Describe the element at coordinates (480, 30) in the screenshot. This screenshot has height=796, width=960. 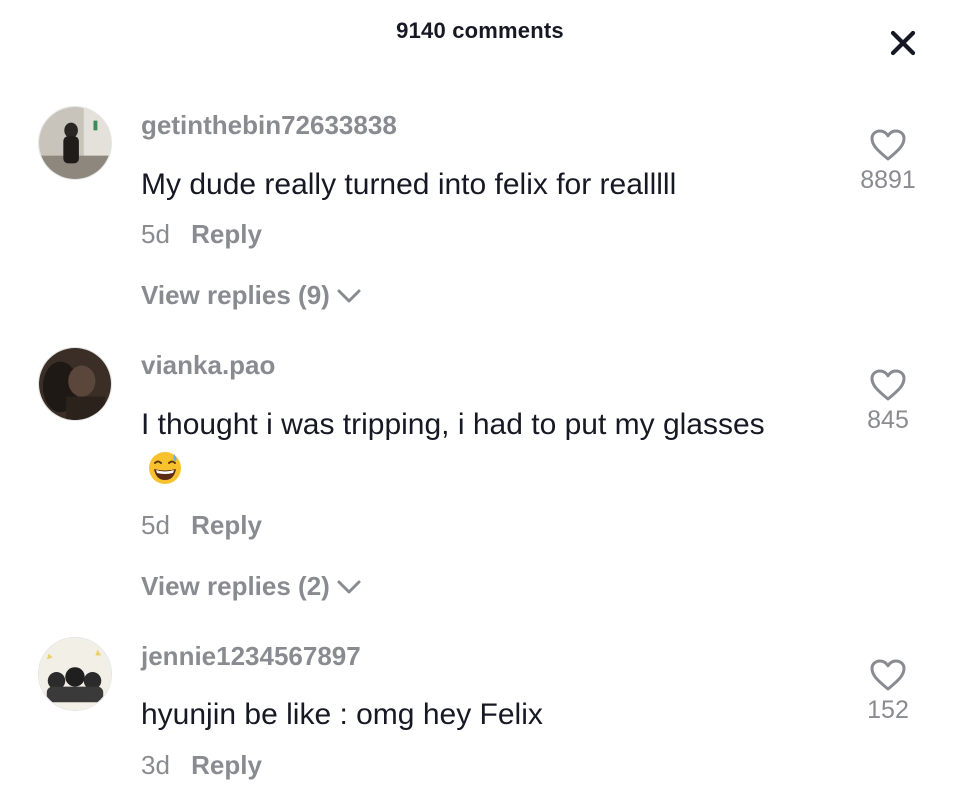
I see `comments-count-title: 9140 comments` at that location.